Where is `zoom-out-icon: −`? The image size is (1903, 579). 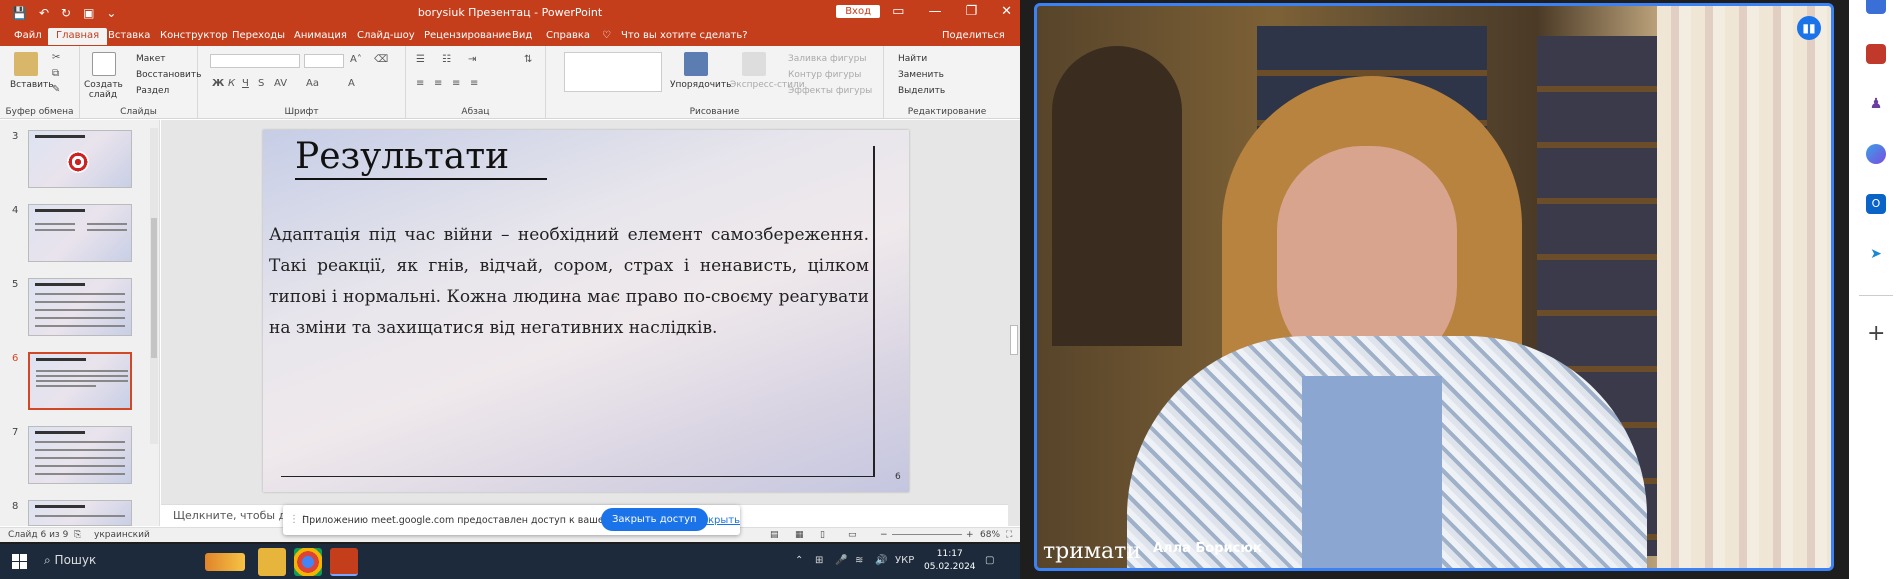
zoom-out-icon: − is located at coordinates (884, 535).